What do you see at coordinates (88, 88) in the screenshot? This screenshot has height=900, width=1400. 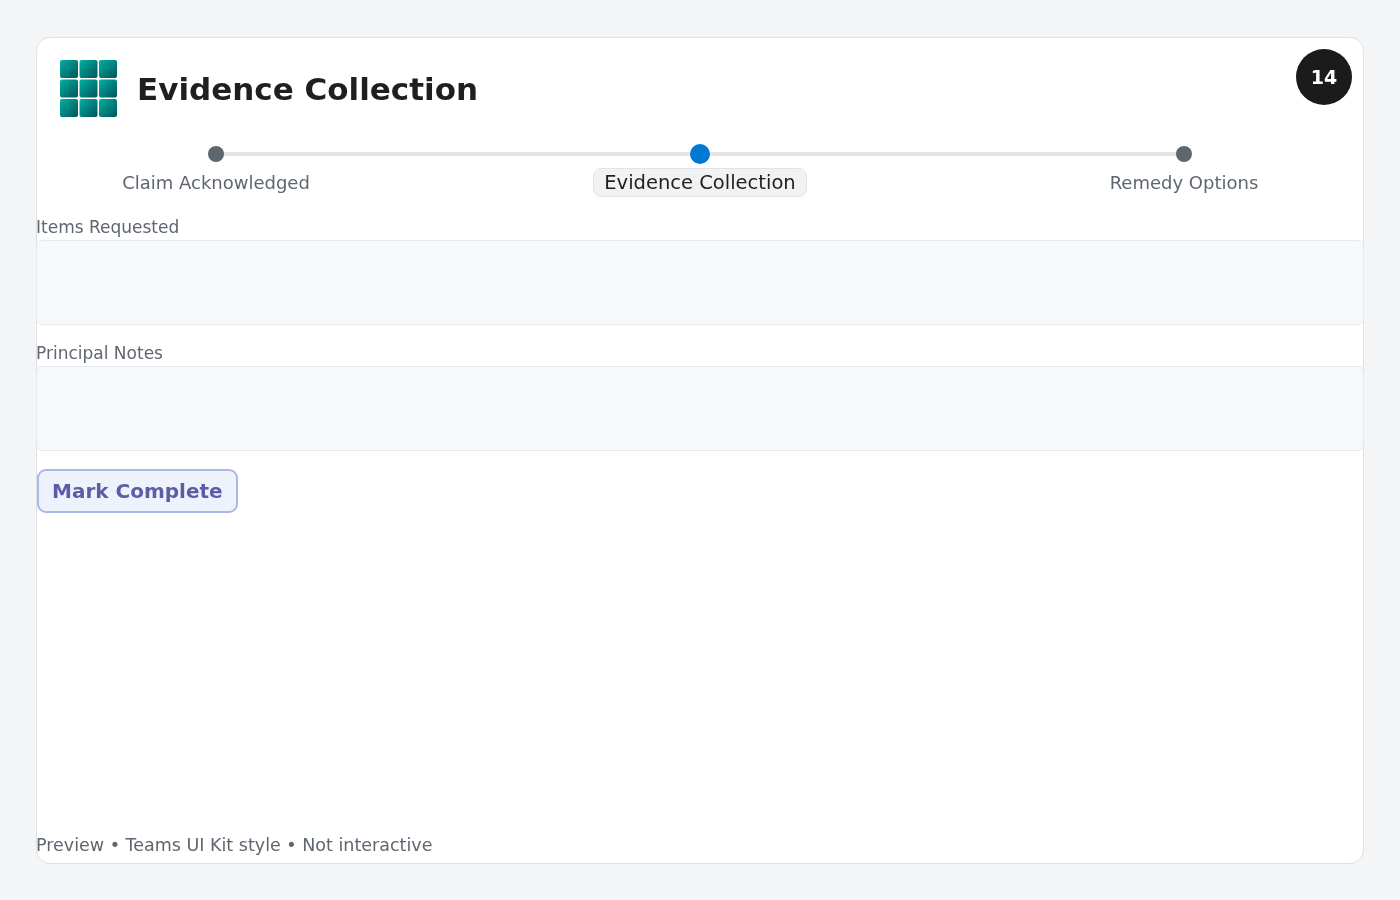 I see `grid-logo-icon` at bounding box center [88, 88].